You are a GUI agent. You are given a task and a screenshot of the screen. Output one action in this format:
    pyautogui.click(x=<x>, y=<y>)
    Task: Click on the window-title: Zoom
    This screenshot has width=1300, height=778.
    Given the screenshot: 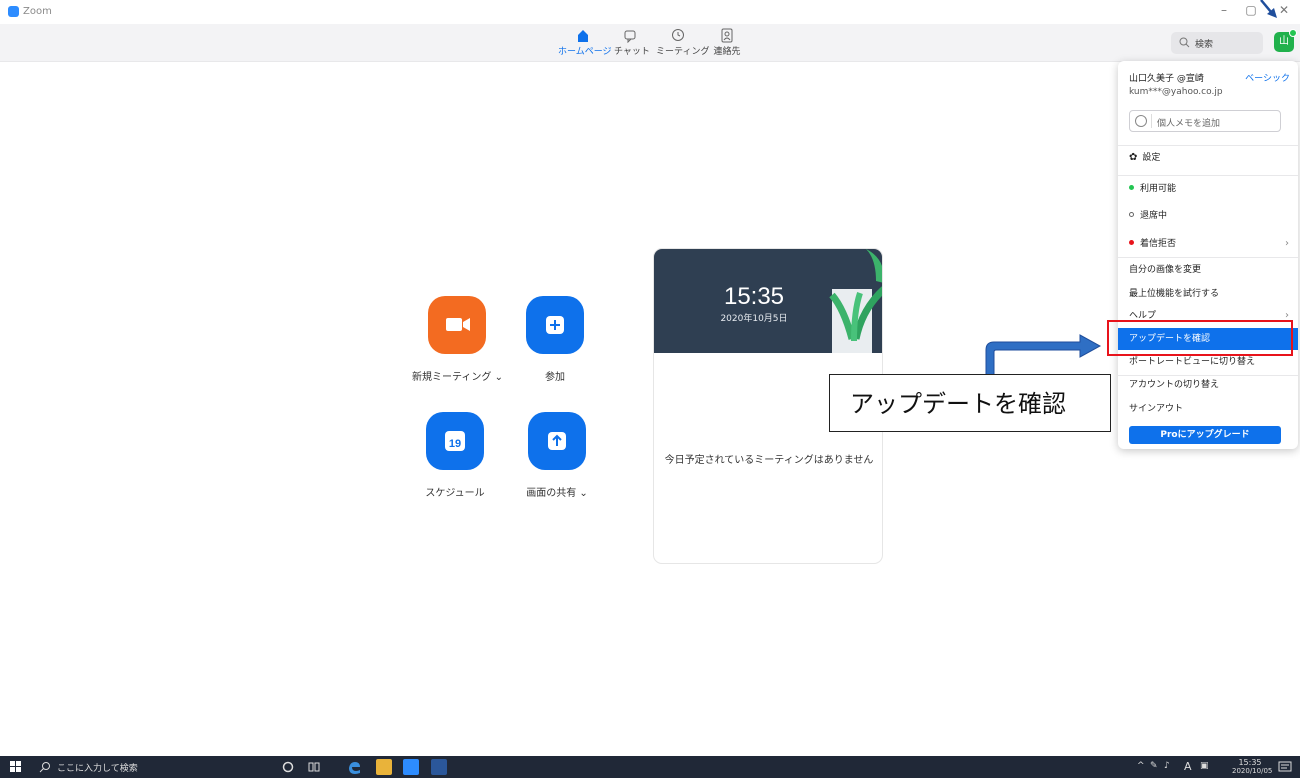 What is the action you would take?
    pyautogui.click(x=37, y=11)
    